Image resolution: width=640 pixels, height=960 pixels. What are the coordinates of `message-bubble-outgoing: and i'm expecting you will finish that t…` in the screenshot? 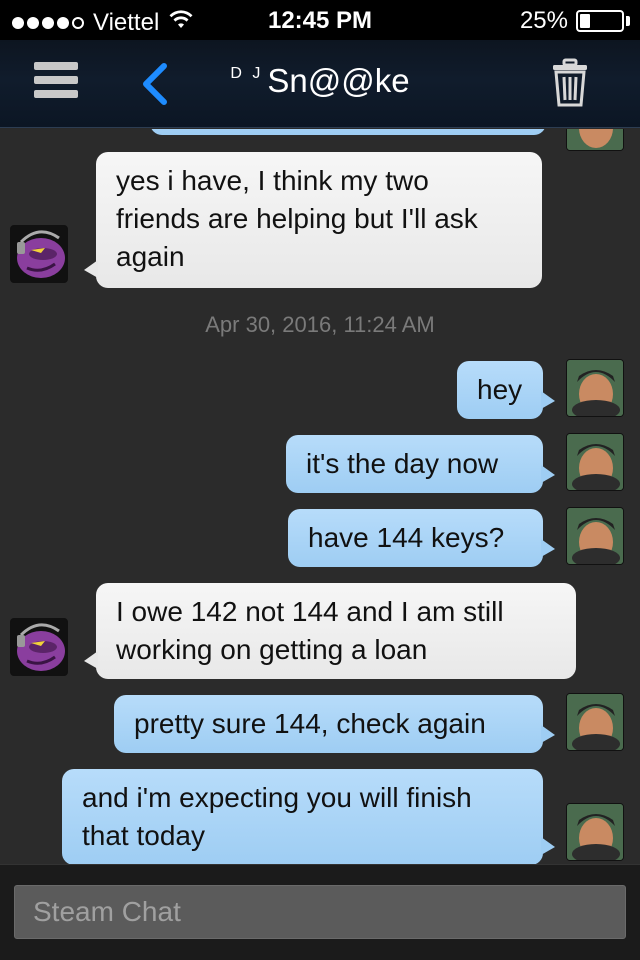 It's located at (308, 816).